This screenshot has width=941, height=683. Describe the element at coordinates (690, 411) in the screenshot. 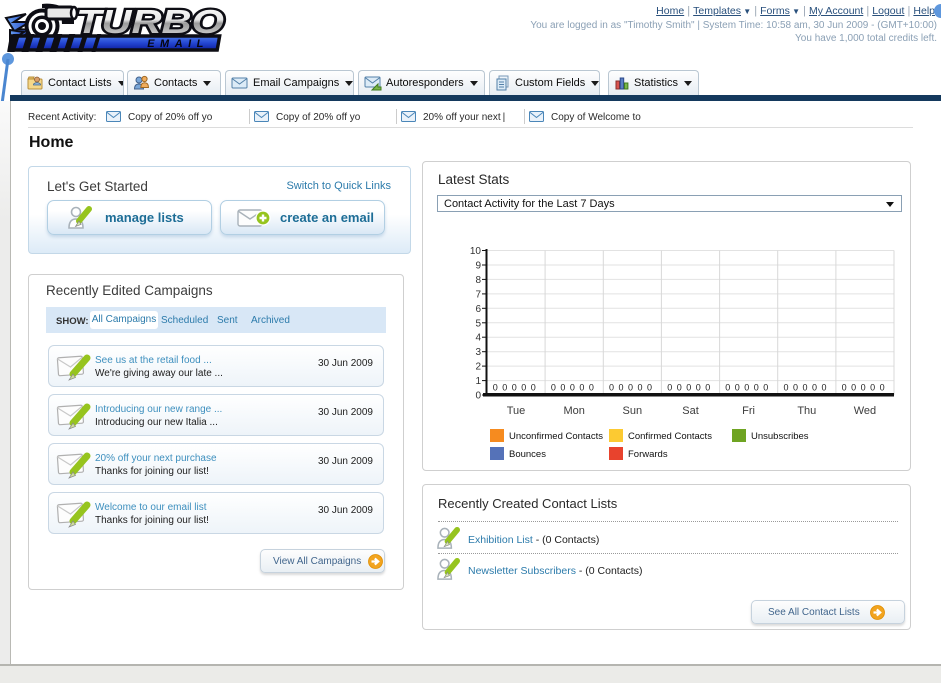

I see `svg-text: Sat` at that location.